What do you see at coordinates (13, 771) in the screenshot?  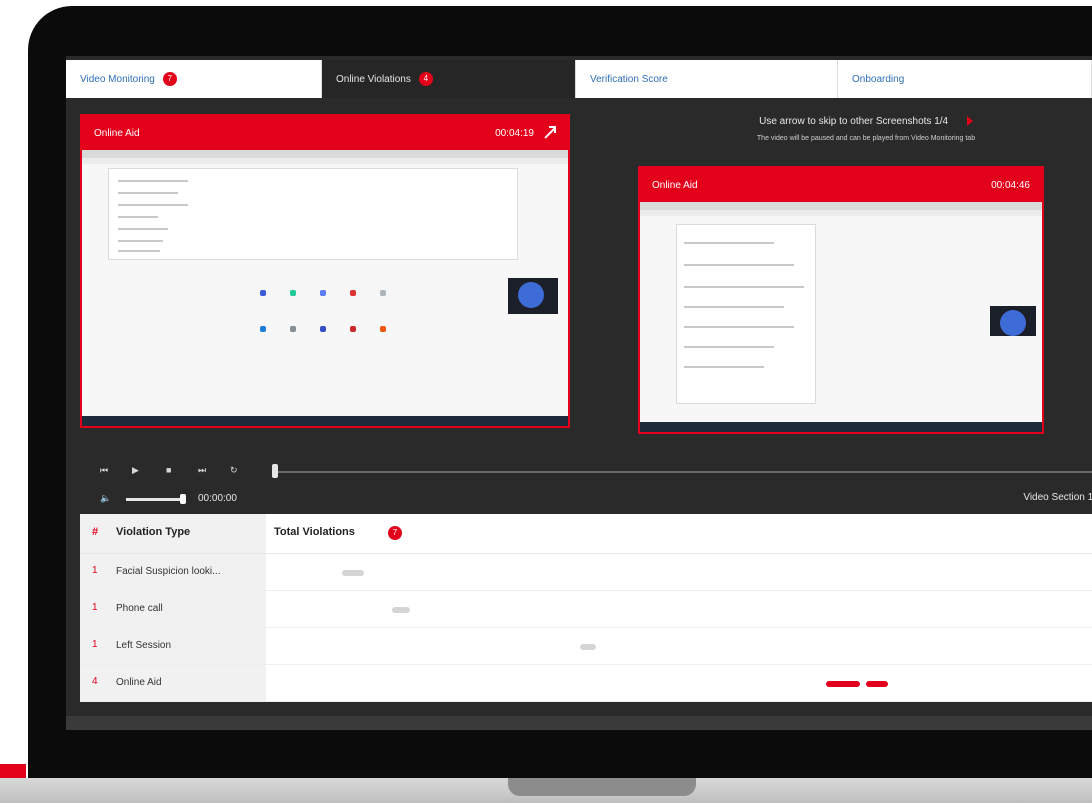 I see `brand-strip` at bounding box center [13, 771].